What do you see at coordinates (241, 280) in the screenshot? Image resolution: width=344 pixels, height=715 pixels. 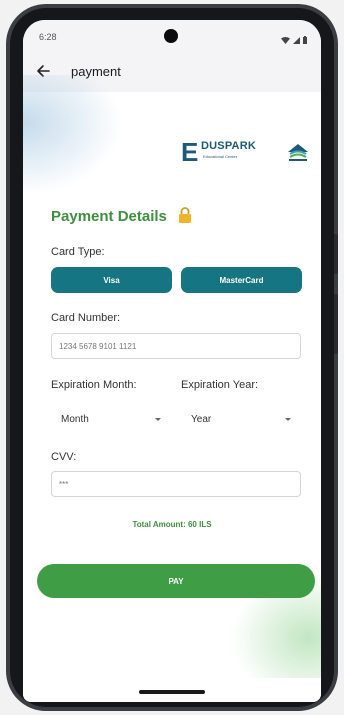 I see `mastercard-button: MasterCard` at bounding box center [241, 280].